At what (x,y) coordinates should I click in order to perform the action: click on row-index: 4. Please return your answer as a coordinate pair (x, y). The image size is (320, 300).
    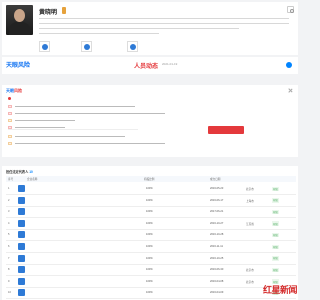
    Looking at the image, I should click on (9, 223).